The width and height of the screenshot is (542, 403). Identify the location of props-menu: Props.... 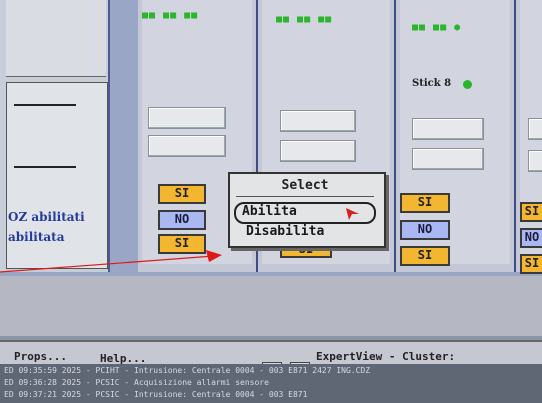
(40, 356).